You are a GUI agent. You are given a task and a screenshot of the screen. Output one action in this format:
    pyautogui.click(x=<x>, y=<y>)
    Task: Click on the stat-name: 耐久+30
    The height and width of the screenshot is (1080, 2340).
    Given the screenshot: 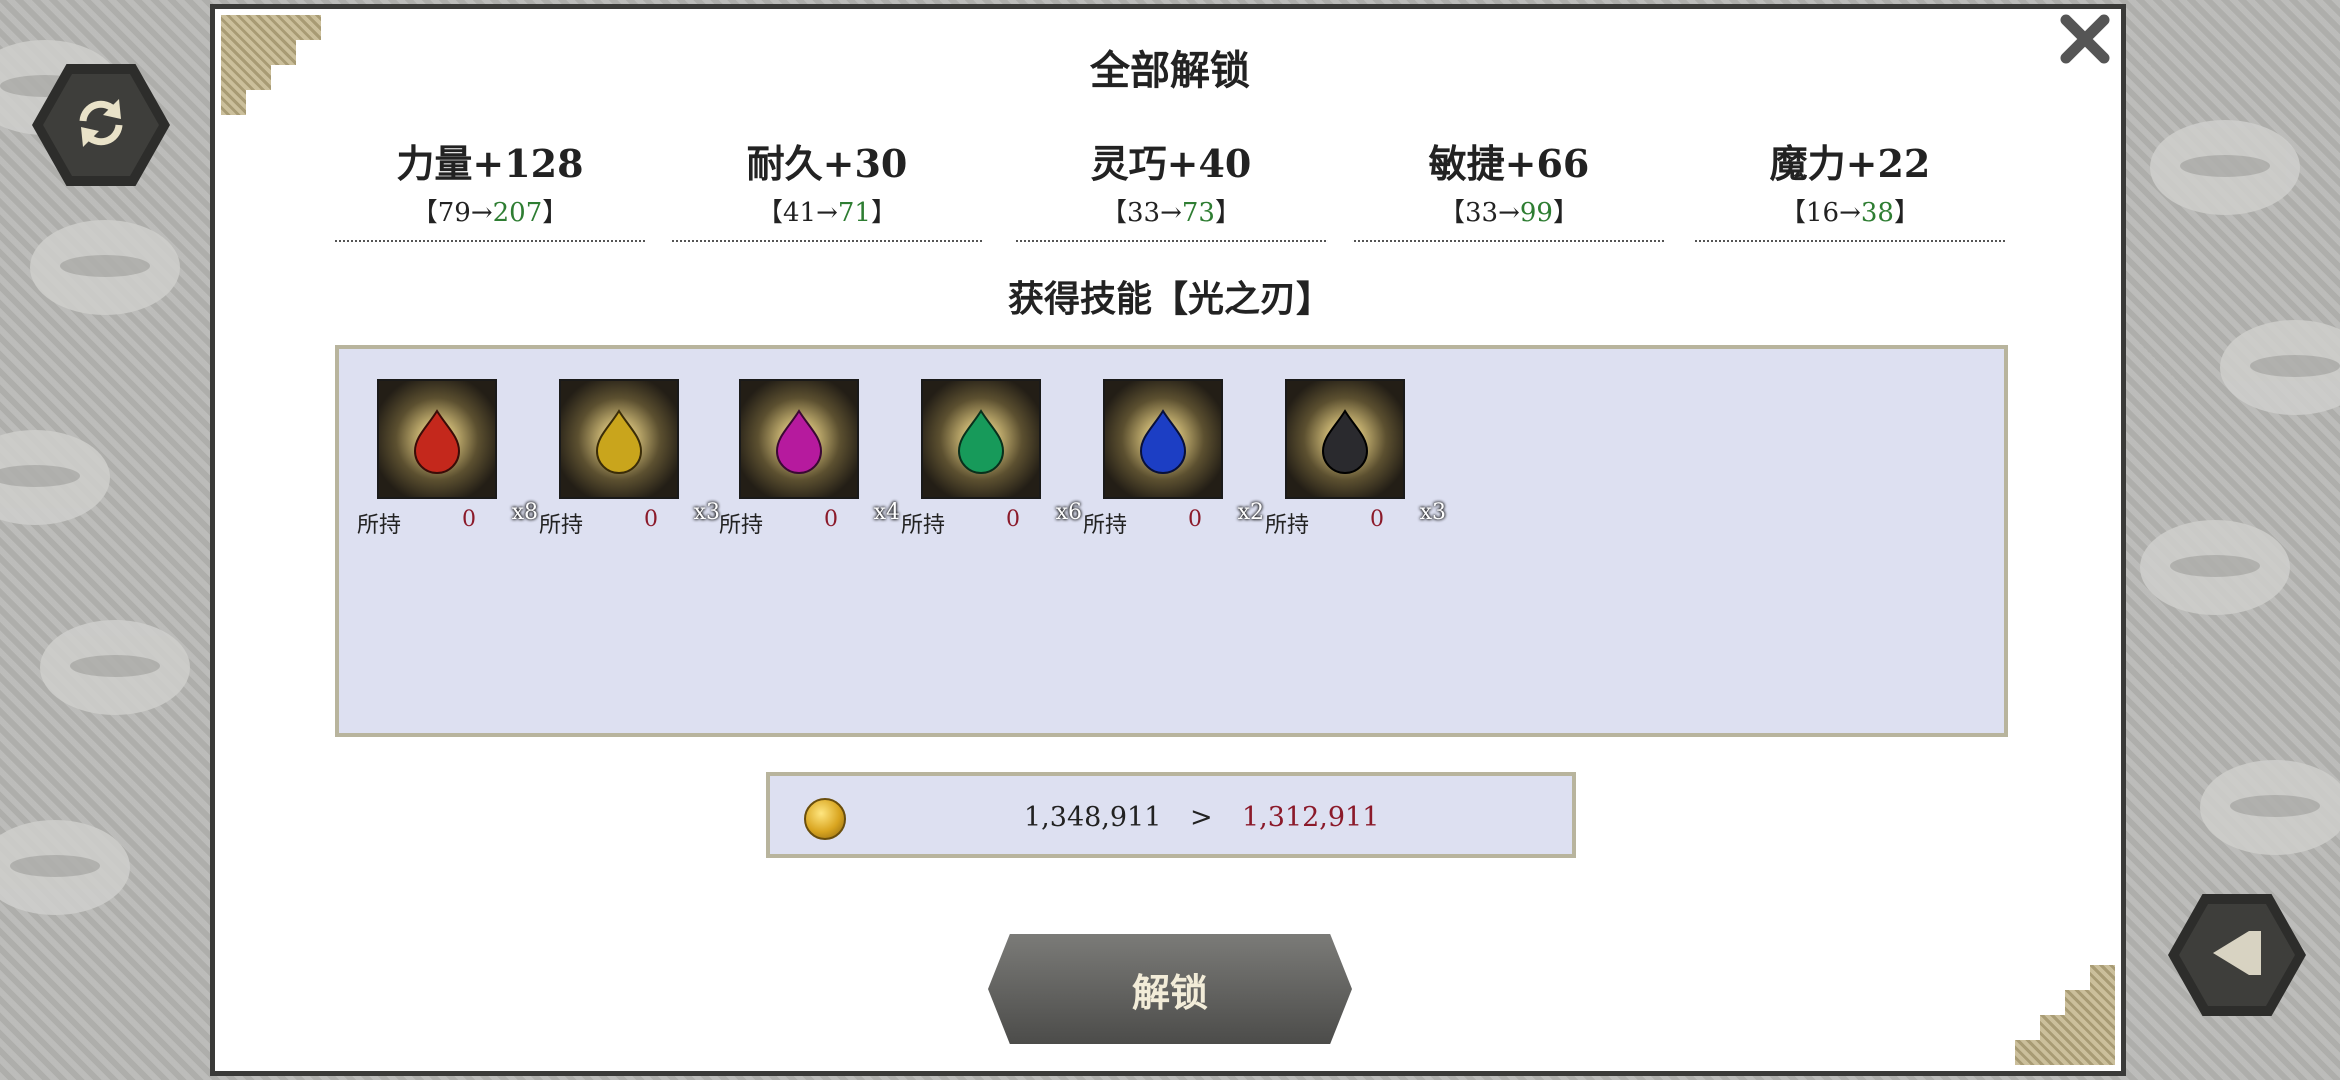 What is the action you would take?
    pyautogui.click(x=827, y=163)
    